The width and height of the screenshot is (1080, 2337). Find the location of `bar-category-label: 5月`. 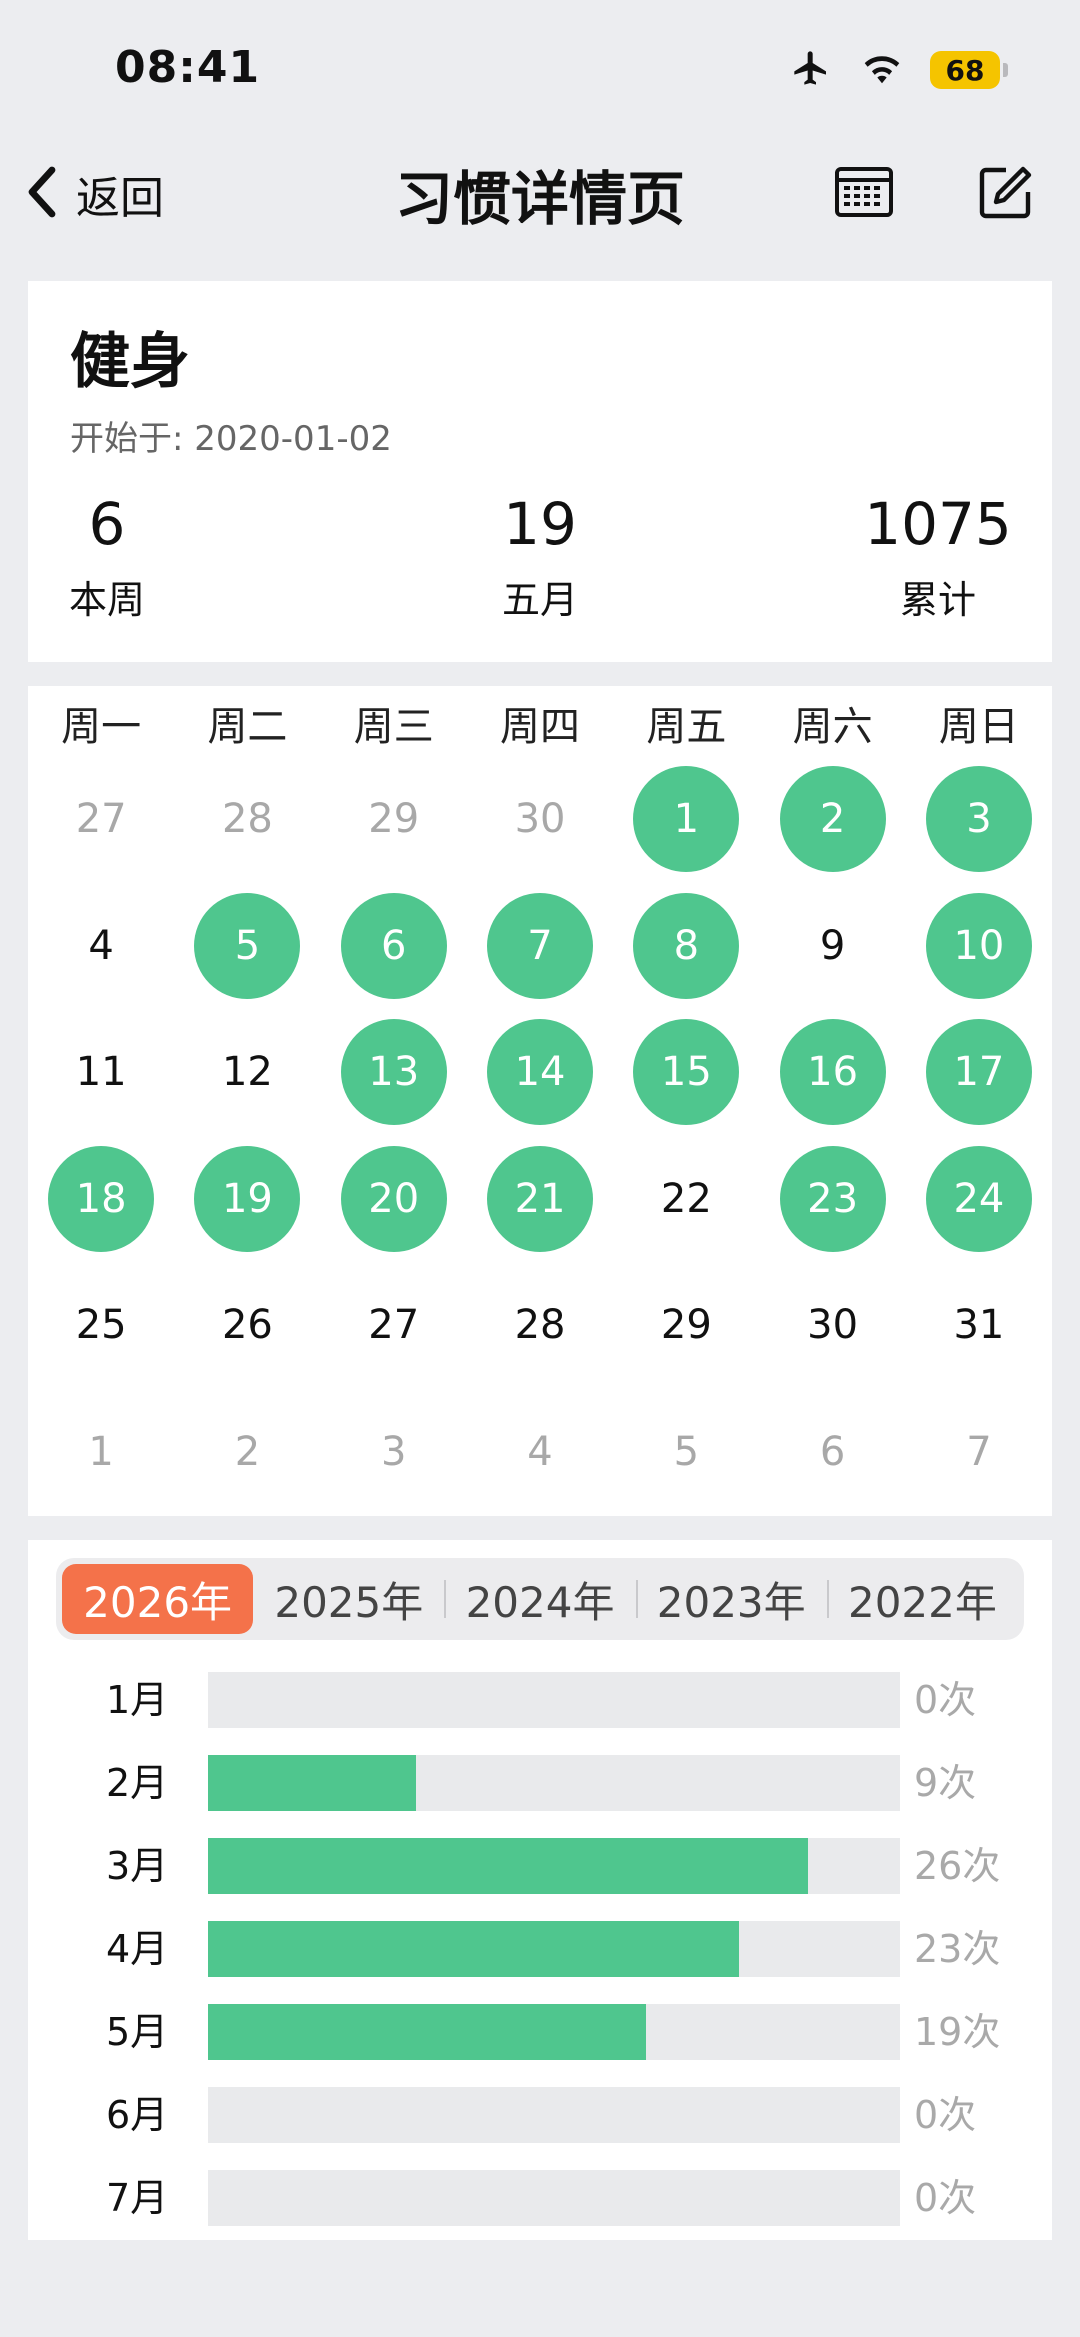

bar-category-label: 5月 is located at coordinates (137, 2032).